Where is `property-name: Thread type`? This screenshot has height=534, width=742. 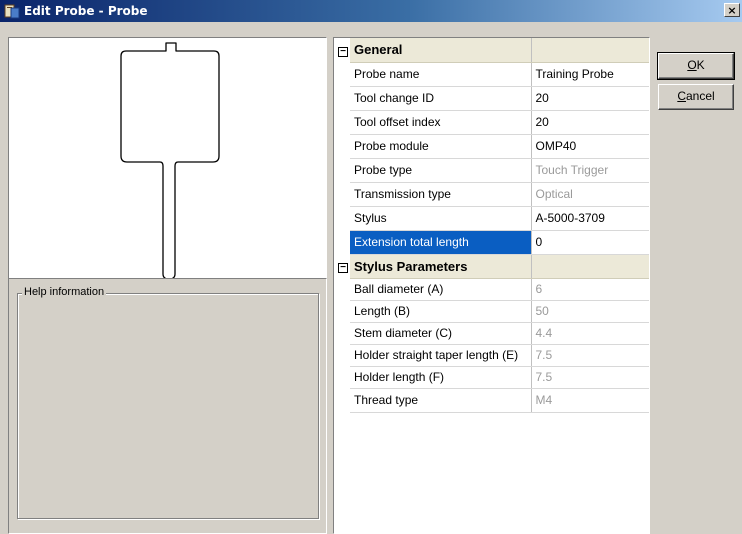
property-name: Thread type is located at coordinates (441, 400).